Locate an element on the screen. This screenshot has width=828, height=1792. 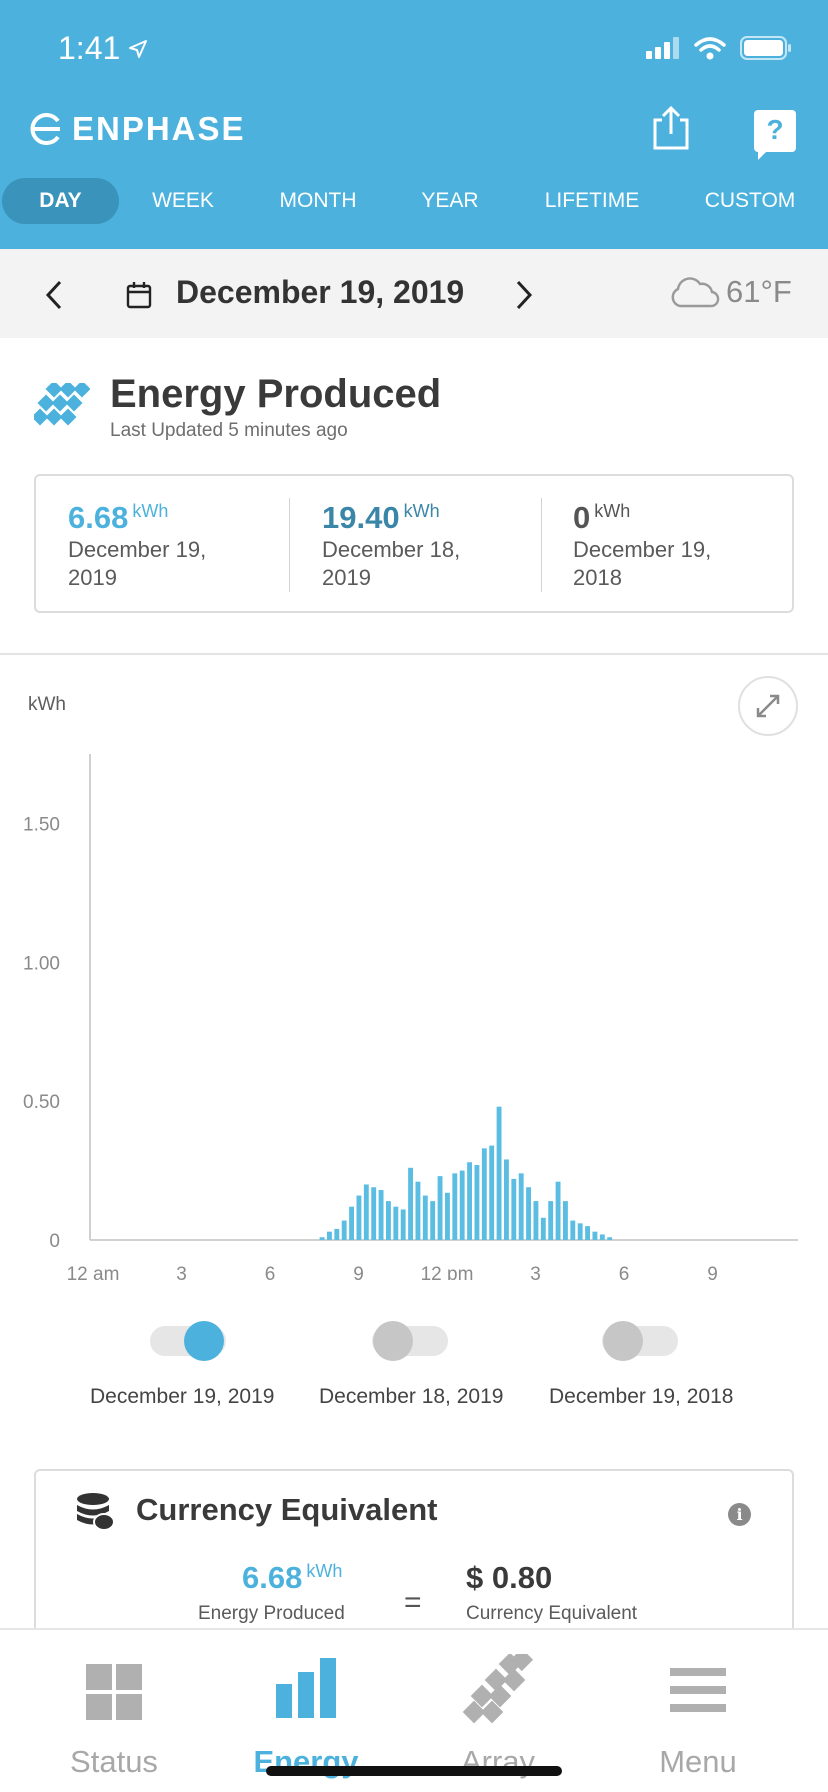
menu-lines-icon is located at coordinates (698, 1690).